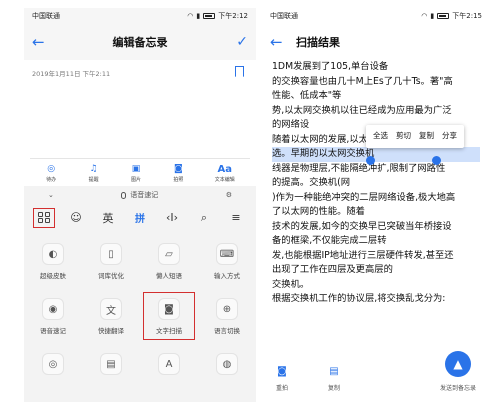  I want to click on toolbox-language-switch: ⊕ 语言切换, so click(227, 319).